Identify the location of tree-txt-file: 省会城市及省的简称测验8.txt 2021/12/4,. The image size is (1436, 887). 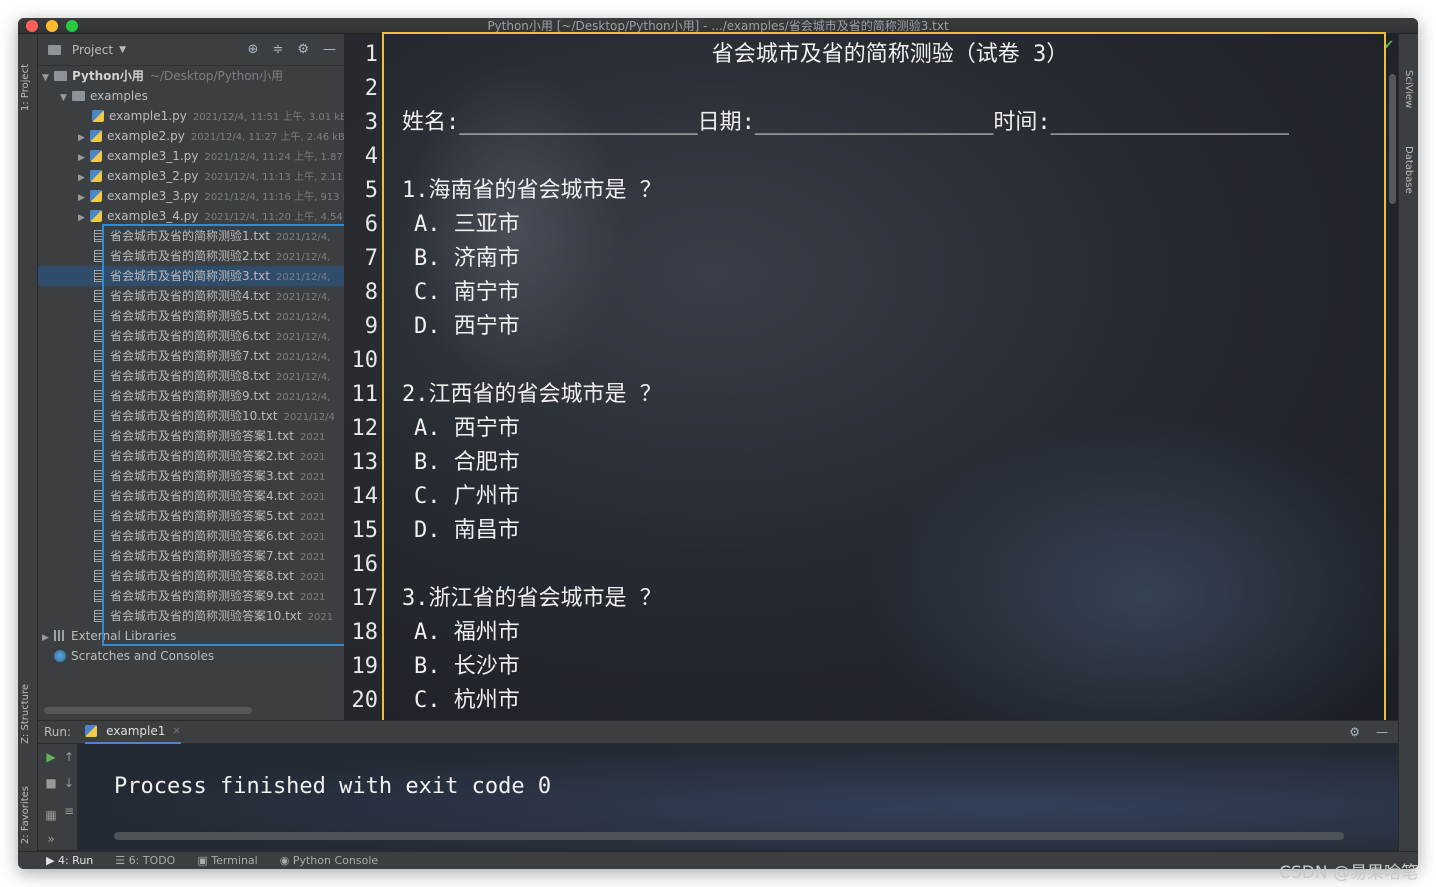
(191, 376).